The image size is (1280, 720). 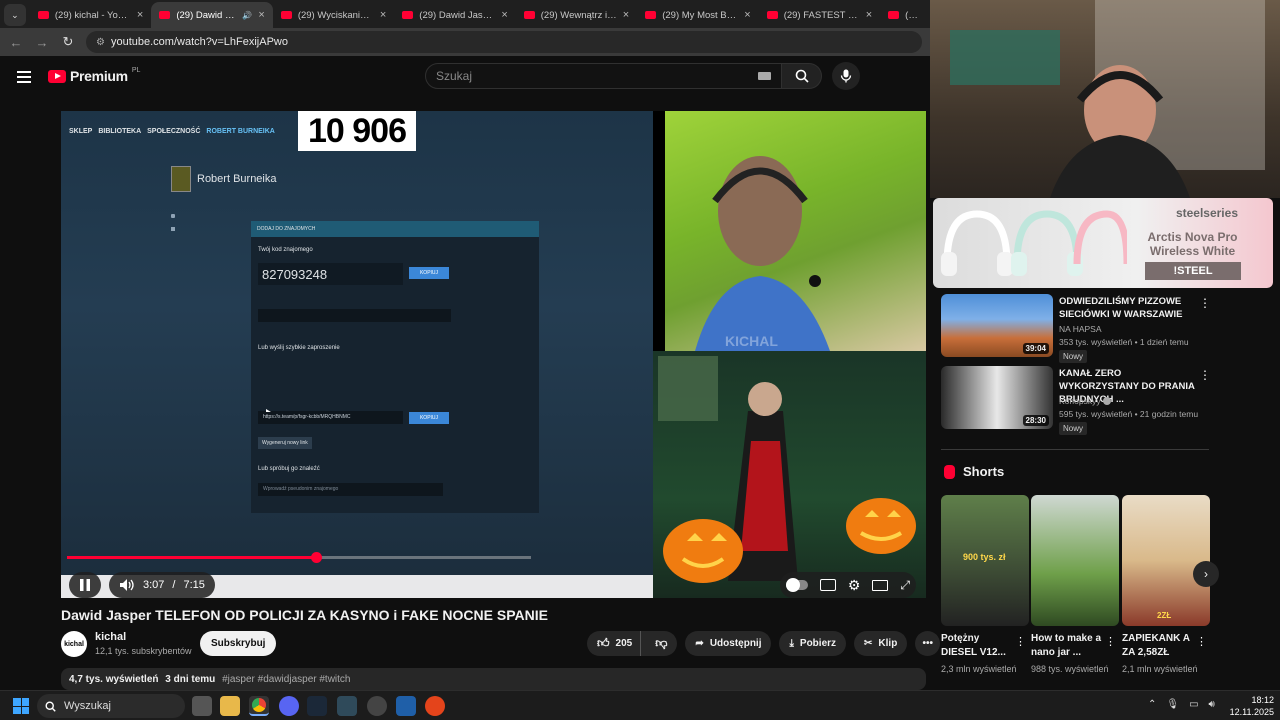 What do you see at coordinates (127, 585) in the screenshot?
I see `volume-icon` at bounding box center [127, 585].